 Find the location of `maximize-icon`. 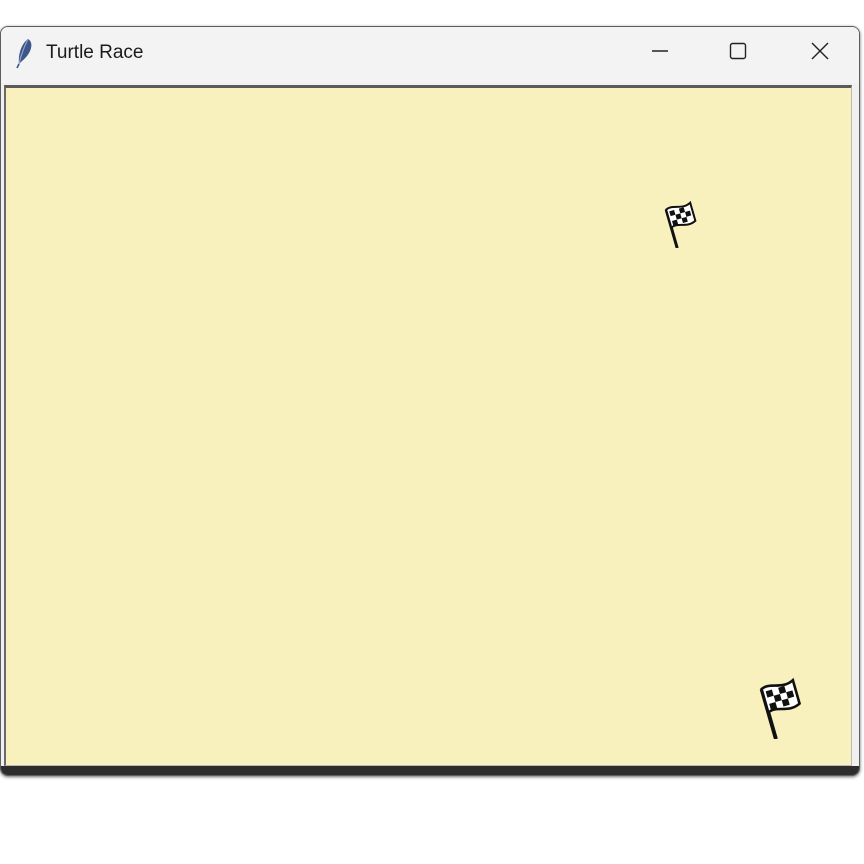

maximize-icon is located at coordinates (738, 53).